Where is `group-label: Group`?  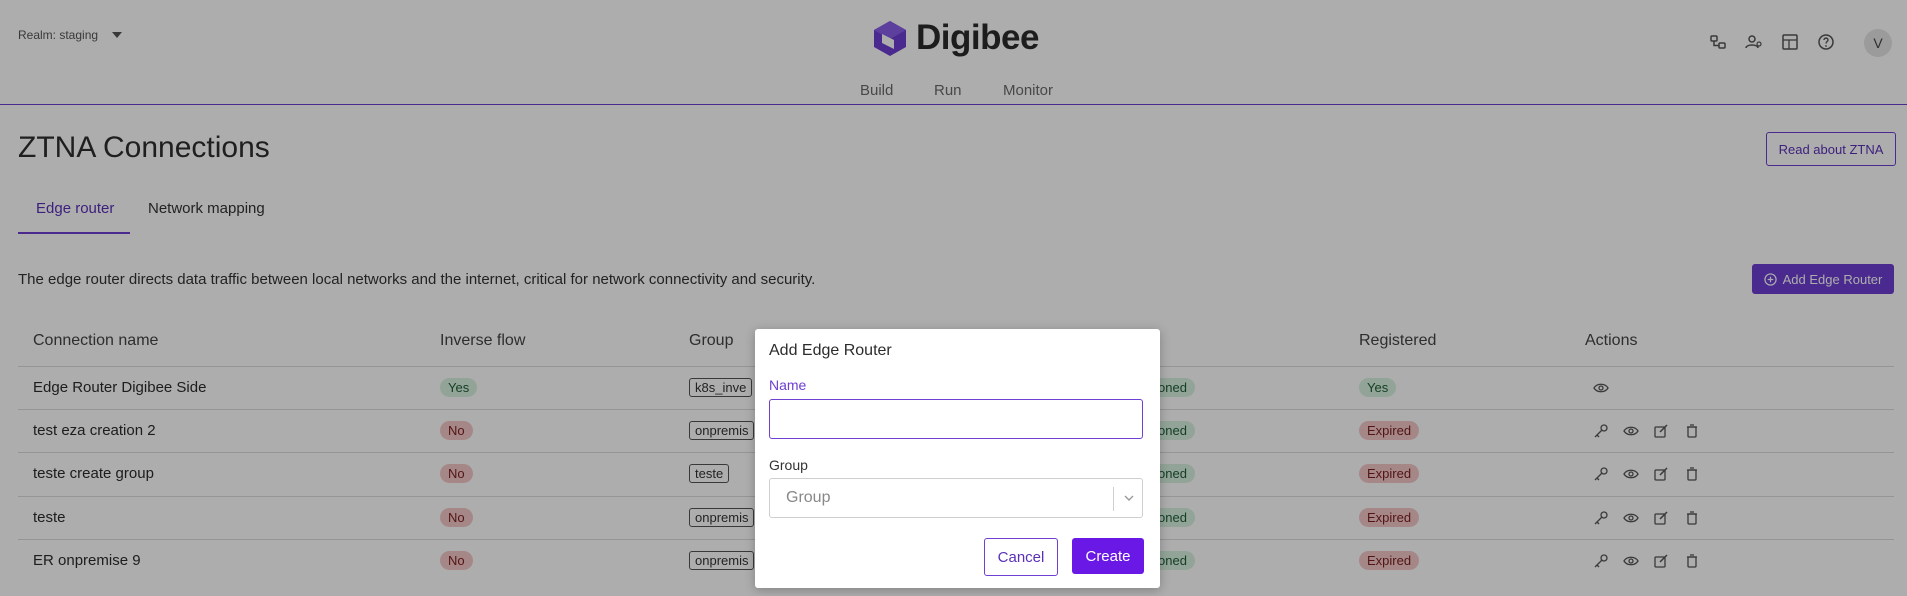
group-label: Group is located at coordinates (788, 465).